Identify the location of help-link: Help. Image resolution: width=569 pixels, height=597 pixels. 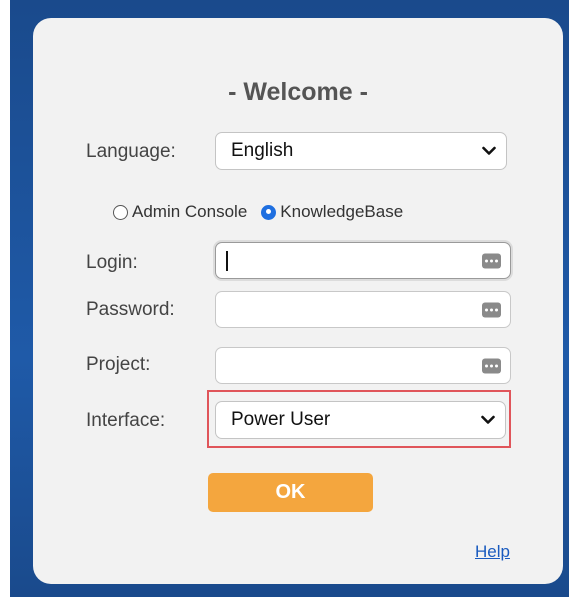
(492, 552).